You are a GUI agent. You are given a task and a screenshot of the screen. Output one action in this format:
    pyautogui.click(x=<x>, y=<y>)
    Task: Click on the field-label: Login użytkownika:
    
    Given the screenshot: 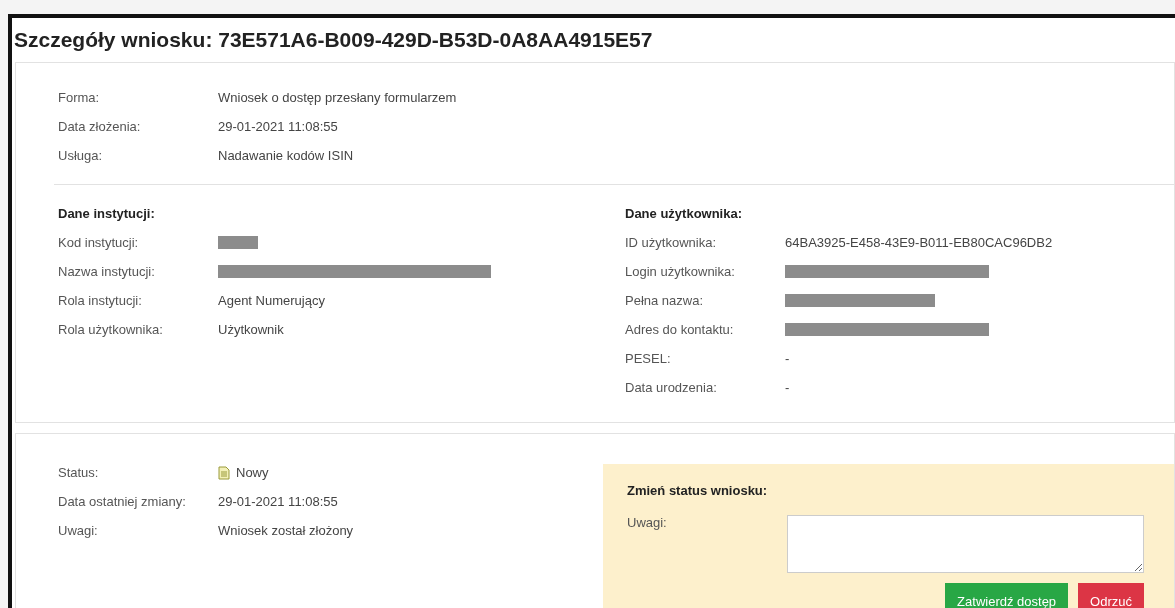 What is the action you would take?
    pyautogui.click(x=680, y=271)
    